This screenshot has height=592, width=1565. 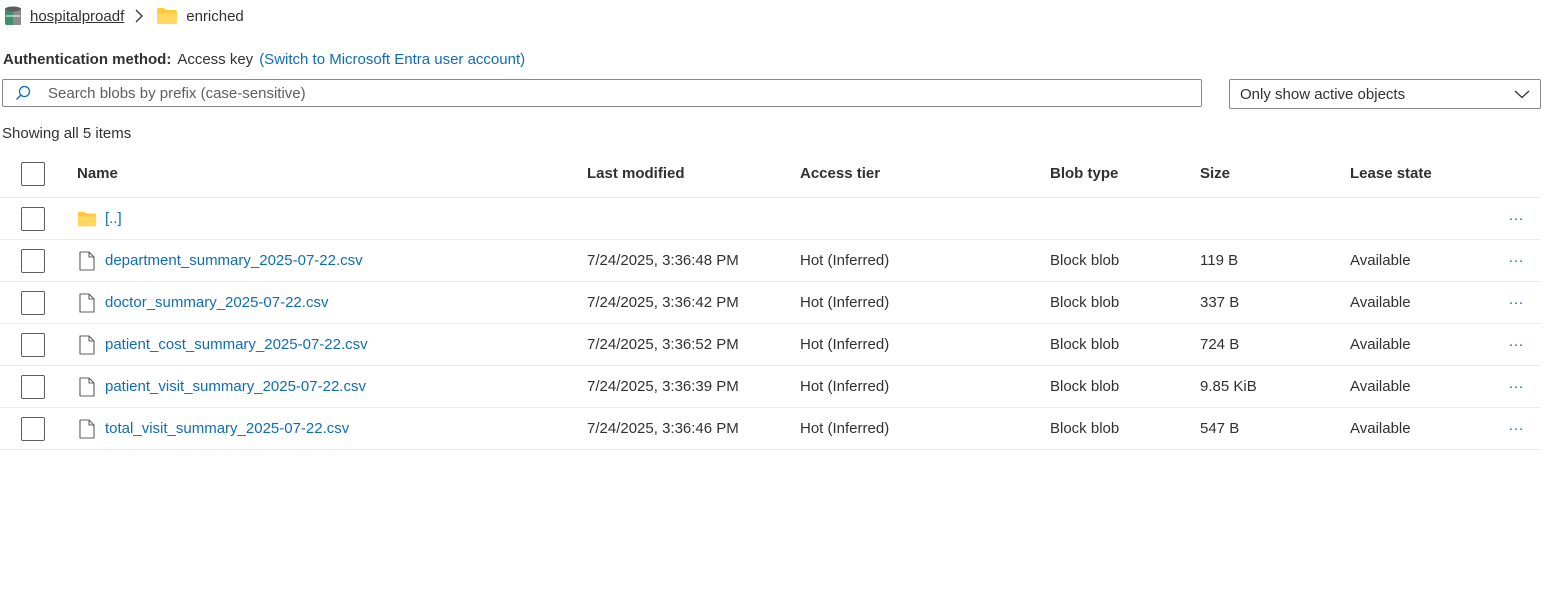 I want to click on column-header-blob-type: Blob type, so click(x=1084, y=173).